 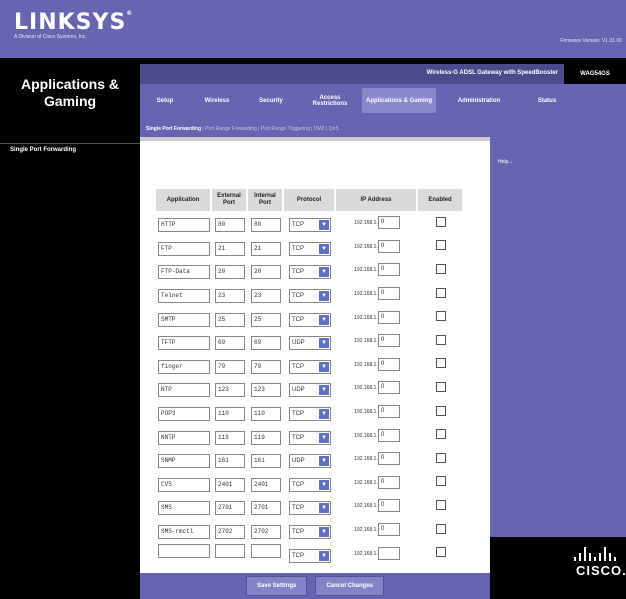 What do you see at coordinates (266, 343) in the screenshot?
I see `internal-port-input: 69` at bounding box center [266, 343].